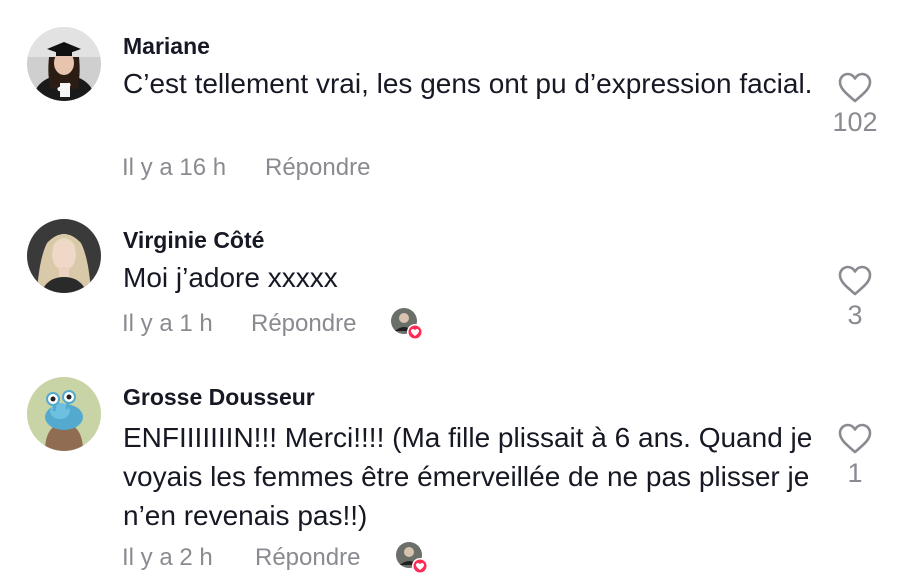 This screenshot has width=900, height=580. I want to click on graduate-avatar-image, so click(64, 64).